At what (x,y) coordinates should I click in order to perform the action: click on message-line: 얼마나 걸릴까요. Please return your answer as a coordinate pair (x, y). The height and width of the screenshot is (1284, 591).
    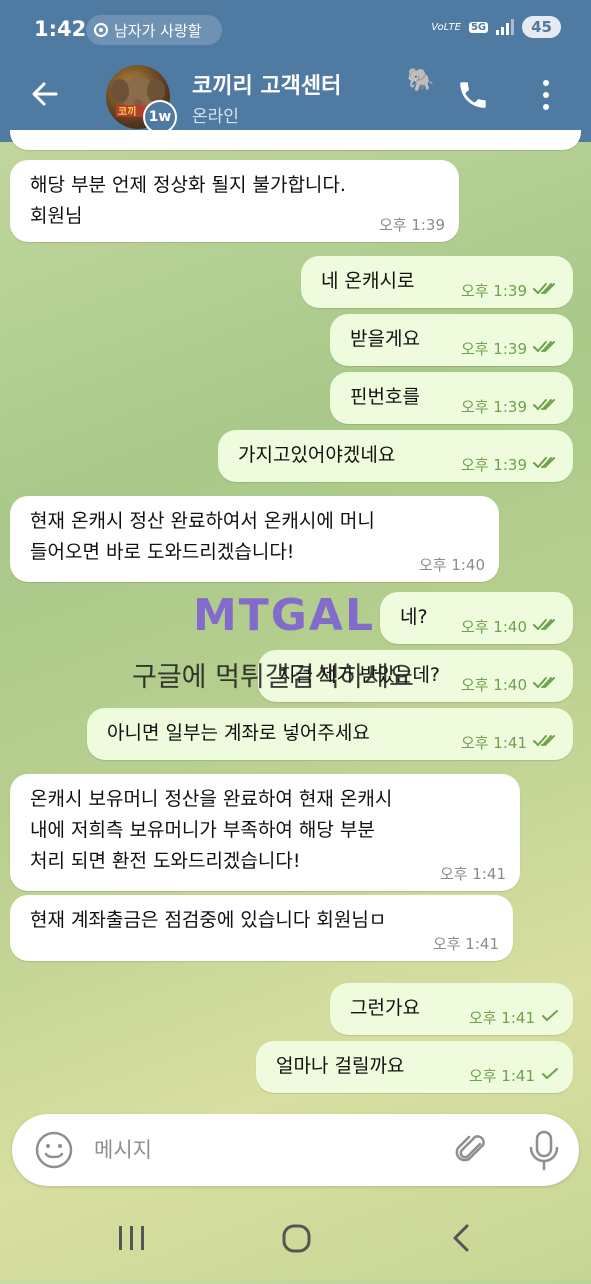
    Looking at the image, I should click on (340, 1066).